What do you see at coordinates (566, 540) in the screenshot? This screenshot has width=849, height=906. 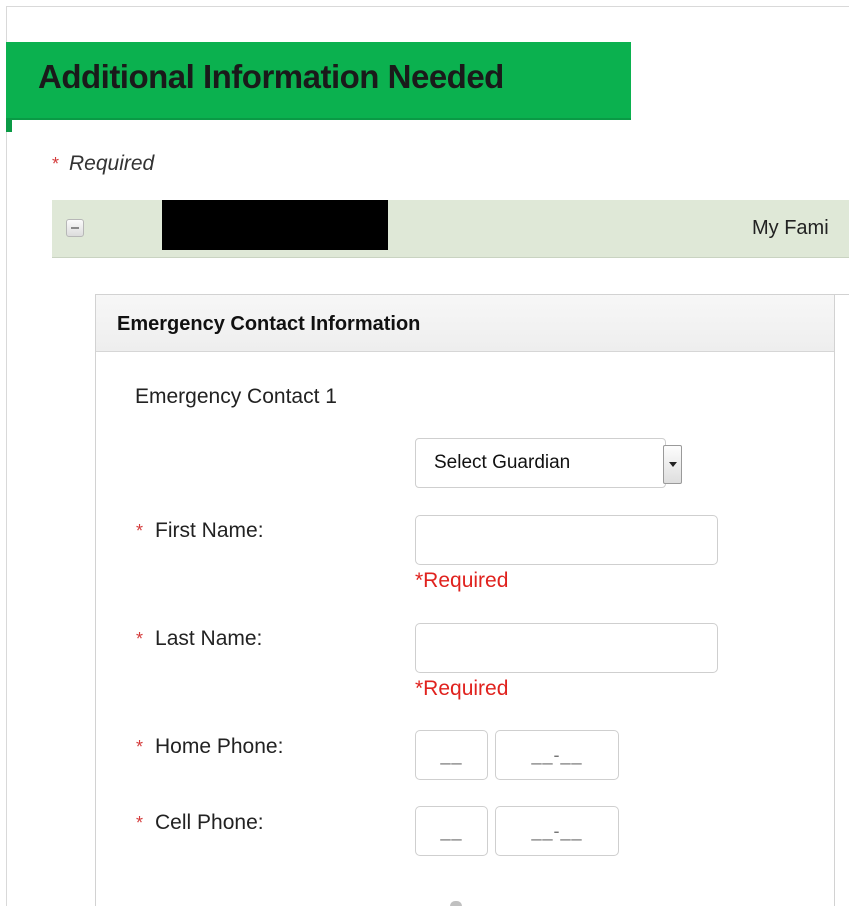 I see `first-name-input` at bounding box center [566, 540].